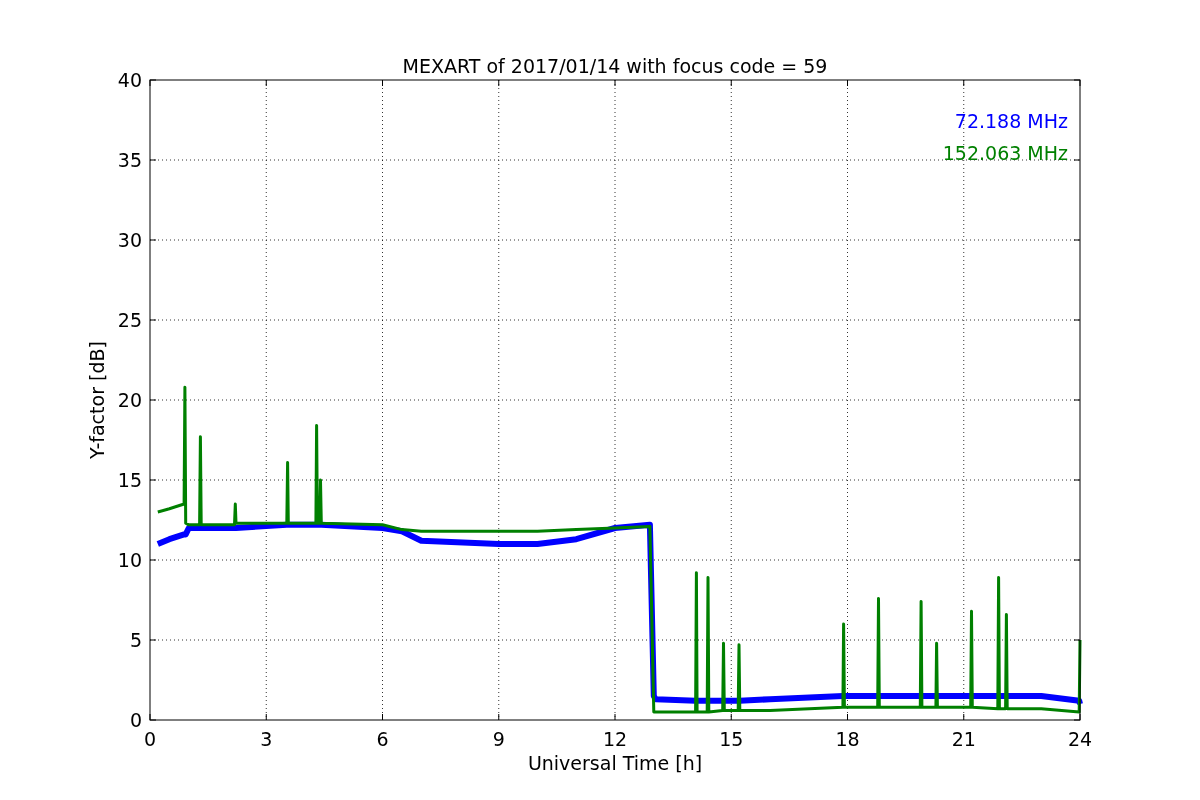 Image resolution: width=1200 pixels, height=800 pixels. Describe the element at coordinates (129, 80) in the screenshot. I see `tick-label: 40` at that location.